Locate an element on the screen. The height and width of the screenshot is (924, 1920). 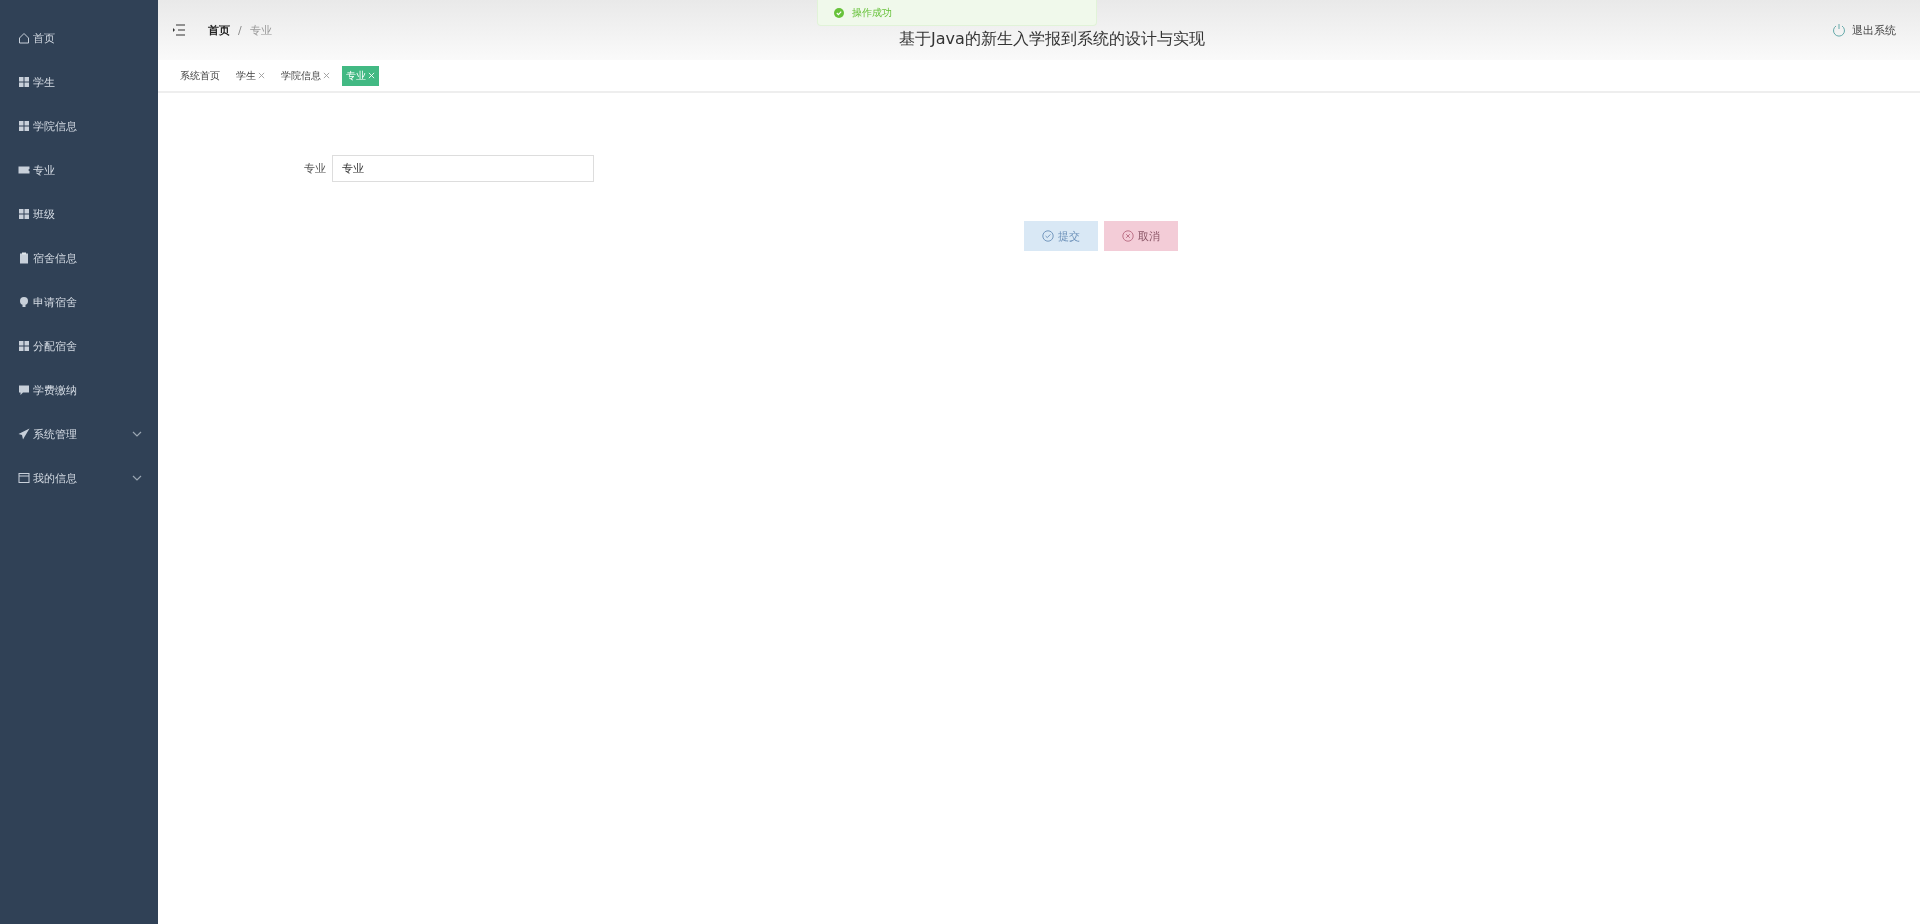
menu-icon is located at coordinates (179, 30).